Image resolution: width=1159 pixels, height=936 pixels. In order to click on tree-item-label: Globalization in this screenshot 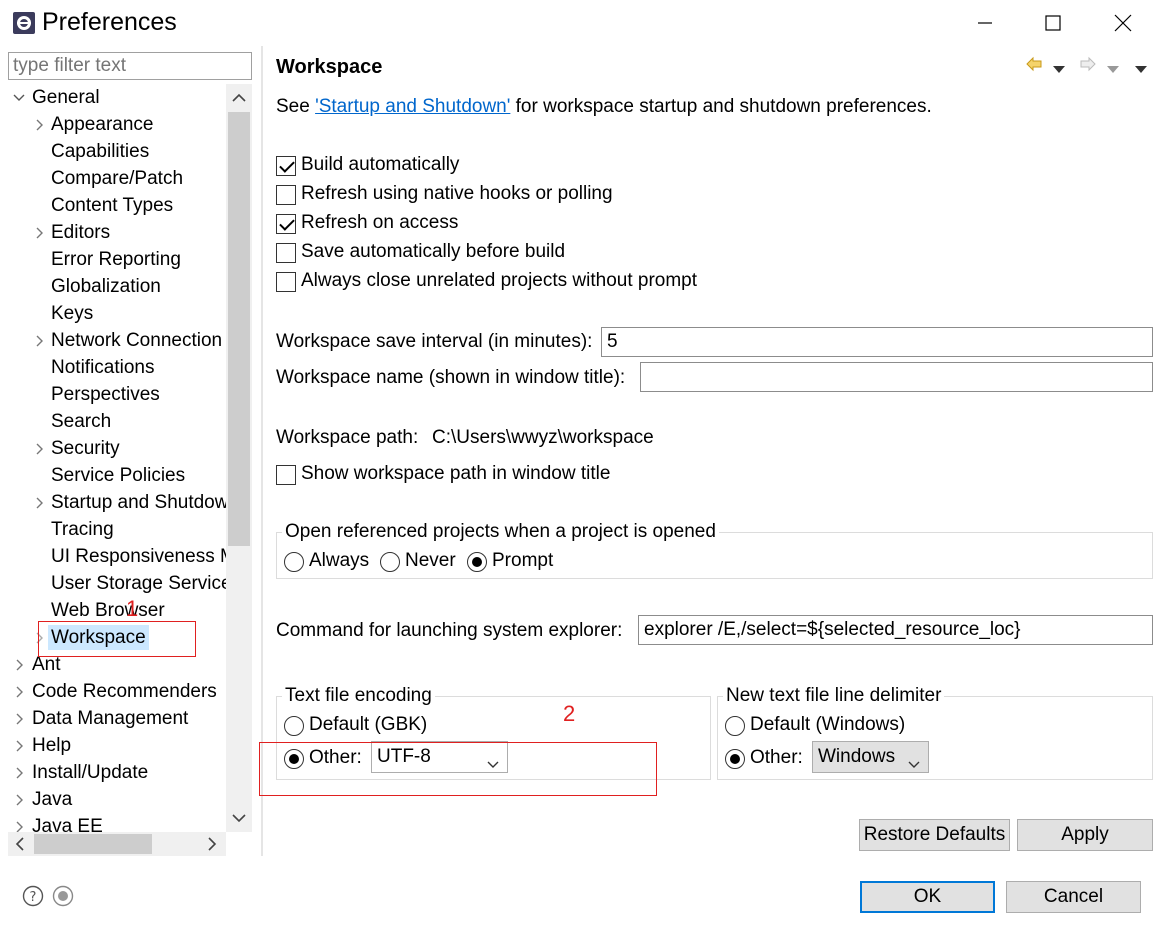, I will do `click(106, 286)`.